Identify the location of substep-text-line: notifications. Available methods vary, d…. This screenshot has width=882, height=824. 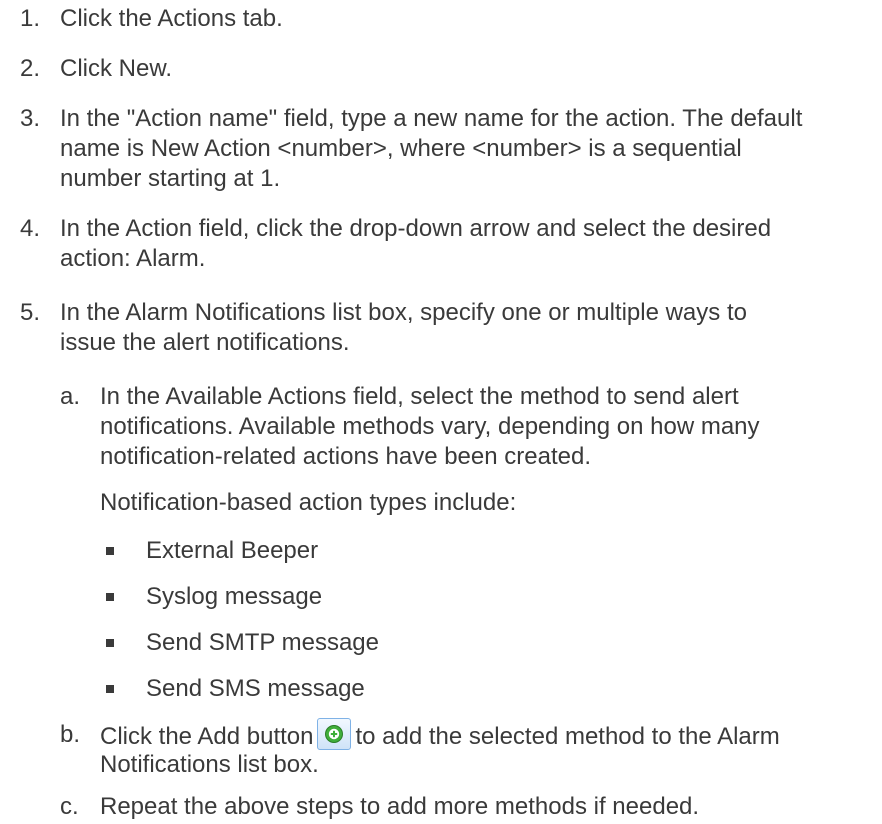
(430, 426).